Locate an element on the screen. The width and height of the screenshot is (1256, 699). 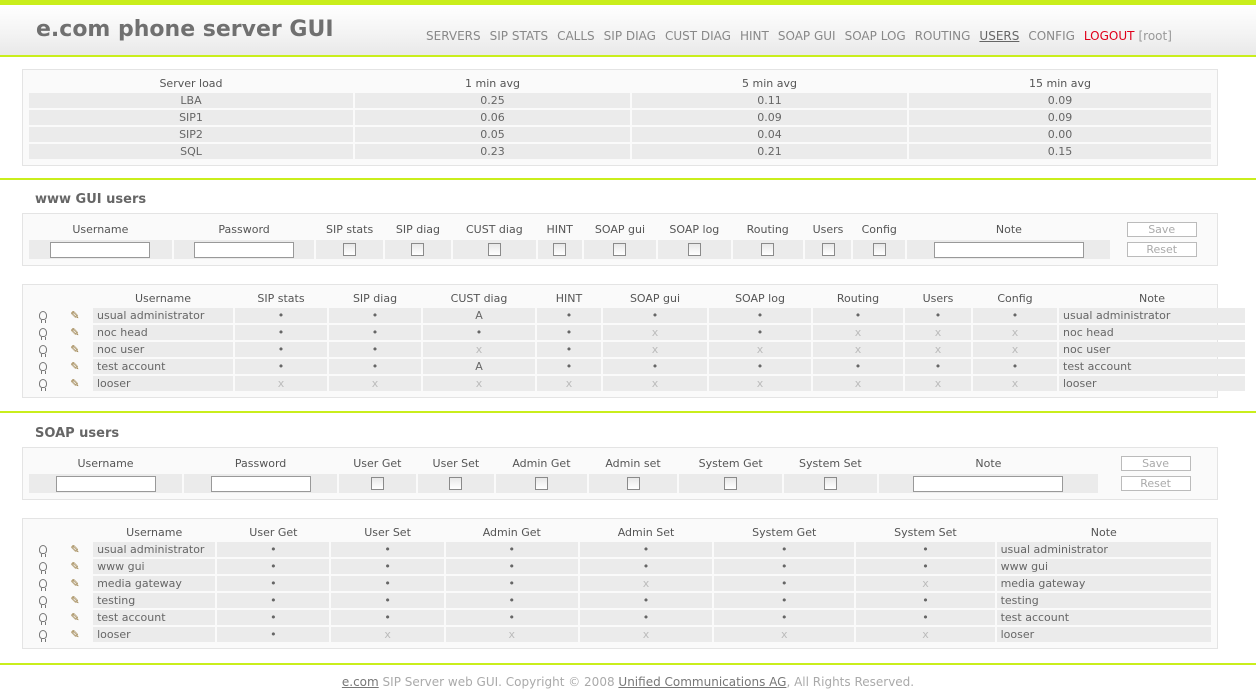
nav-sip-stats: SIP STATS is located at coordinates (519, 36).